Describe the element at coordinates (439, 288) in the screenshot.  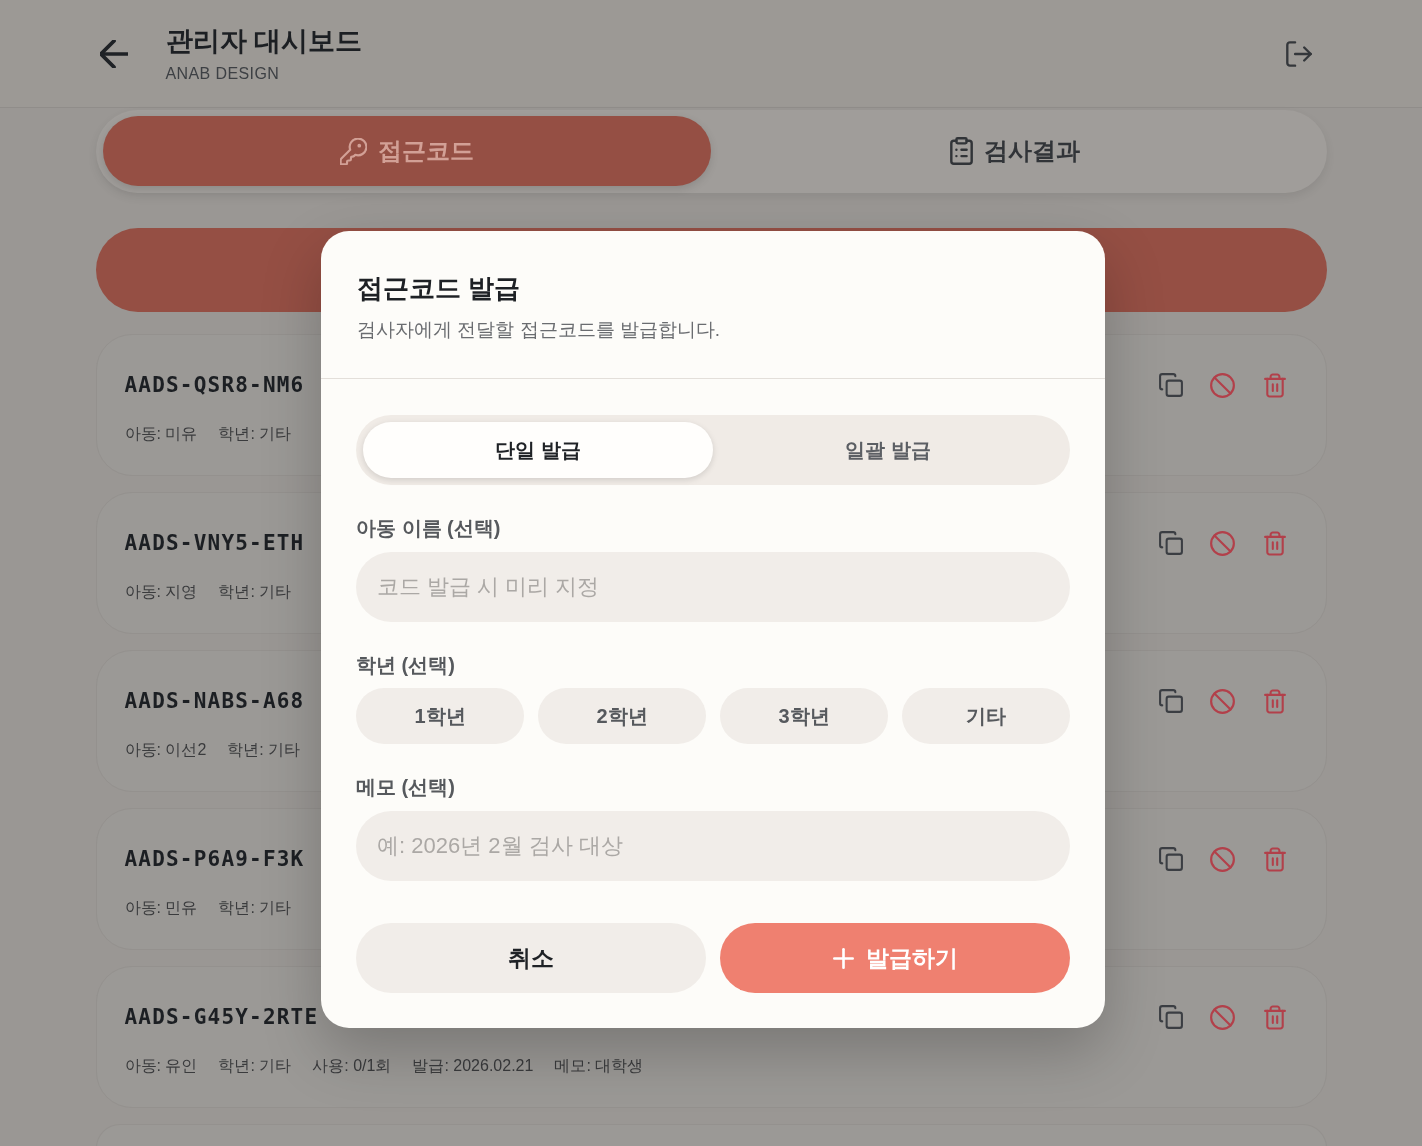
I see `dialog-title: 접근코드 발급` at that location.